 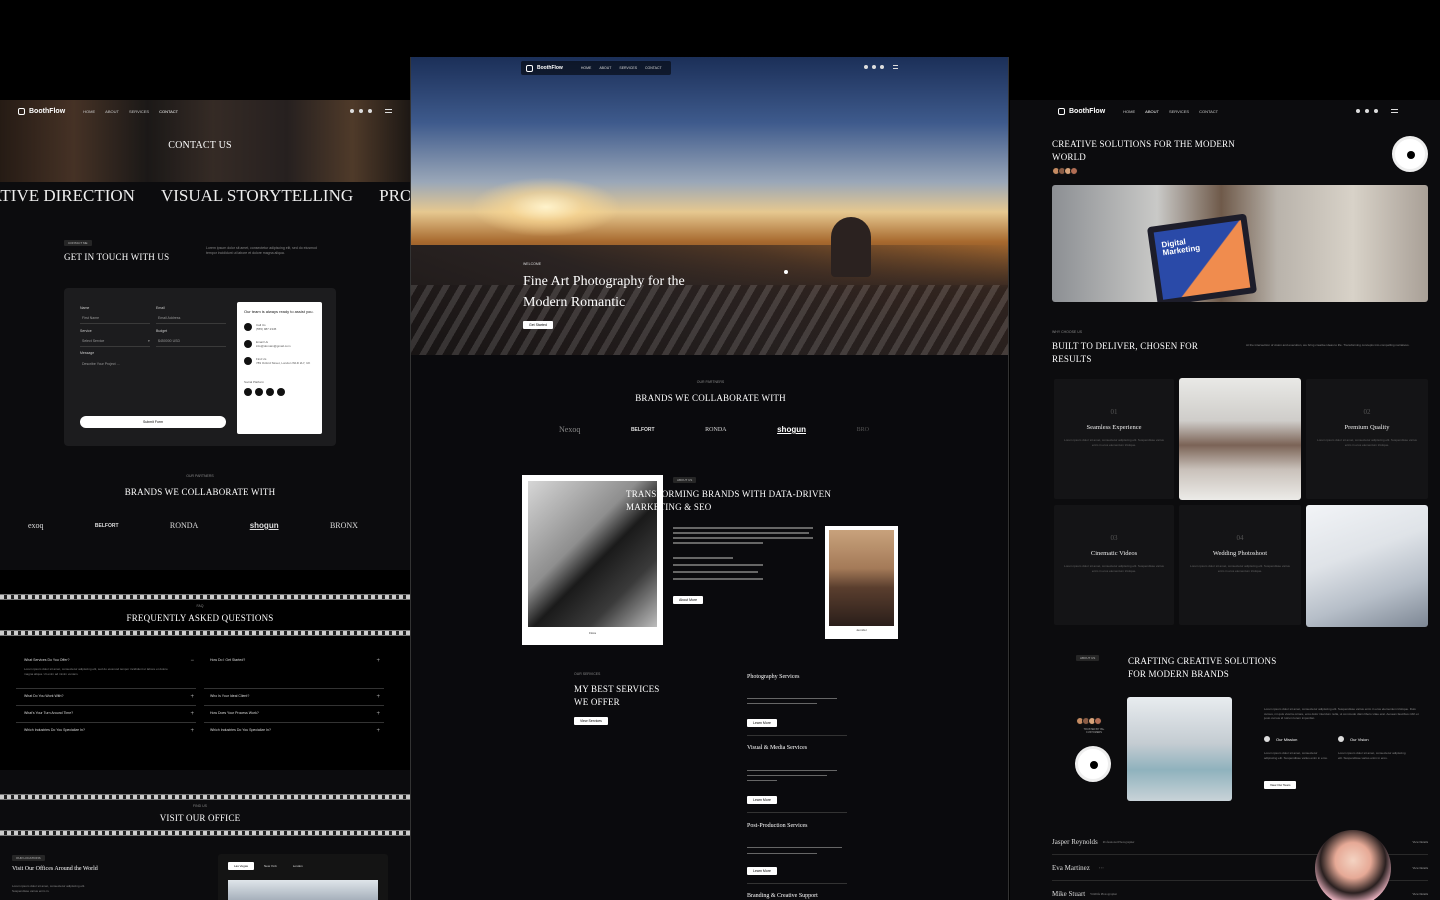 What do you see at coordinates (90, 318) in the screenshot?
I see `name-input: First Name` at bounding box center [90, 318].